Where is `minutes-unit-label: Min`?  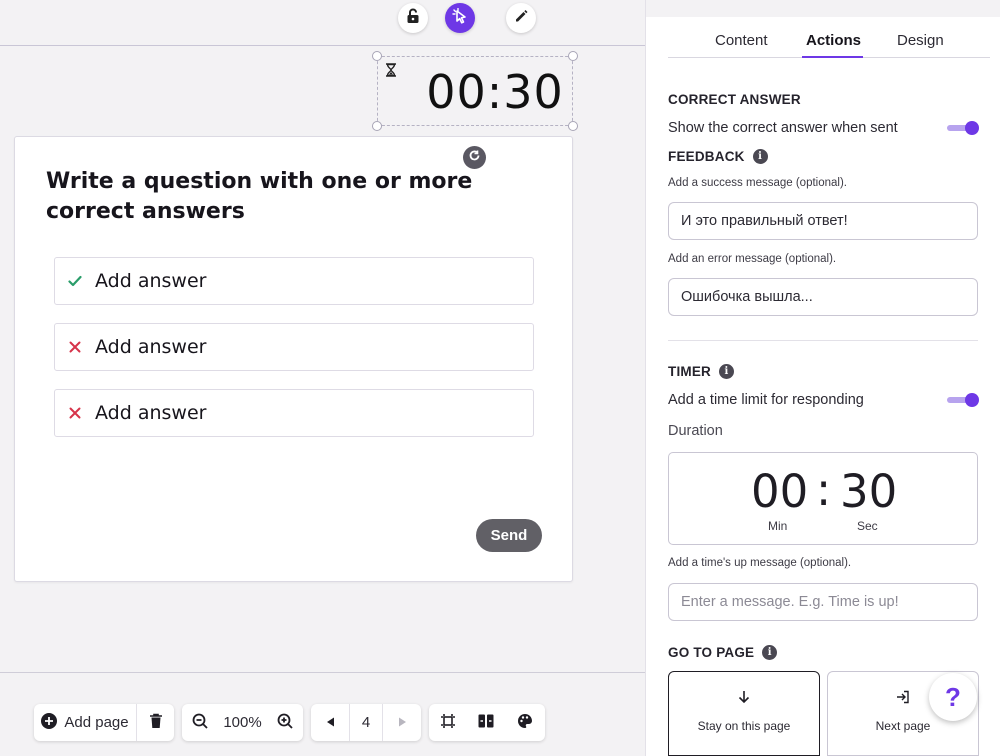 minutes-unit-label: Min is located at coordinates (778, 526).